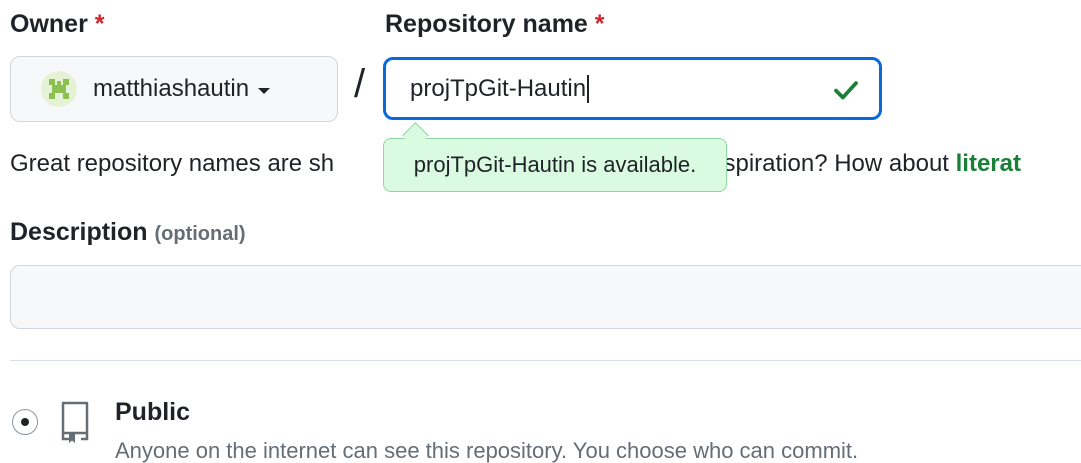 Image resolution: width=1081 pixels, height=463 pixels. Describe the element at coordinates (545, 360) in the screenshot. I see `section-divider` at that location.